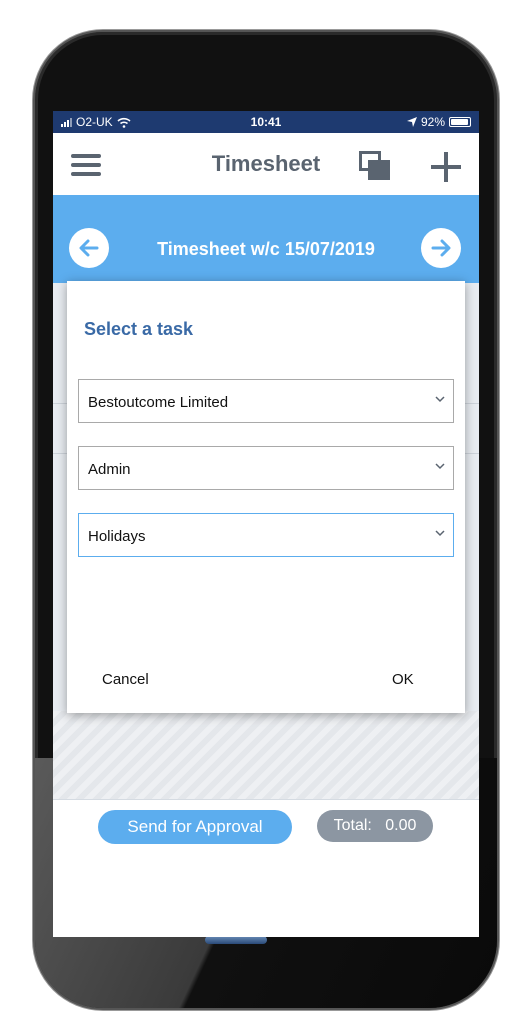 The height and width of the screenshot is (1024, 525). Describe the element at coordinates (139, 329) in the screenshot. I see `dialog-title: Select a task` at that location.